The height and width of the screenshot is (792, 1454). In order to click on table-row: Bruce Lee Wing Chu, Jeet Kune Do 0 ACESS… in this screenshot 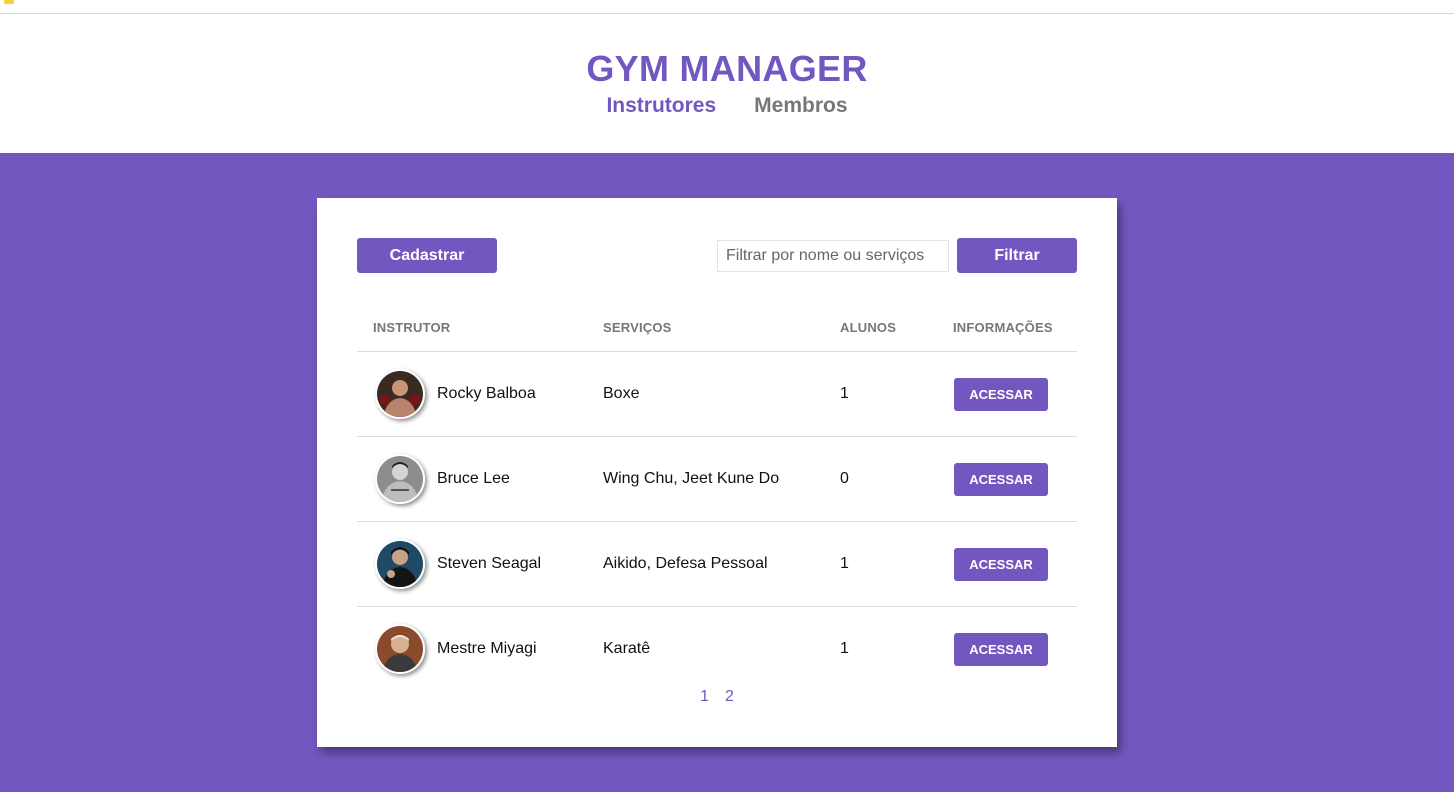, I will do `click(717, 479)`.